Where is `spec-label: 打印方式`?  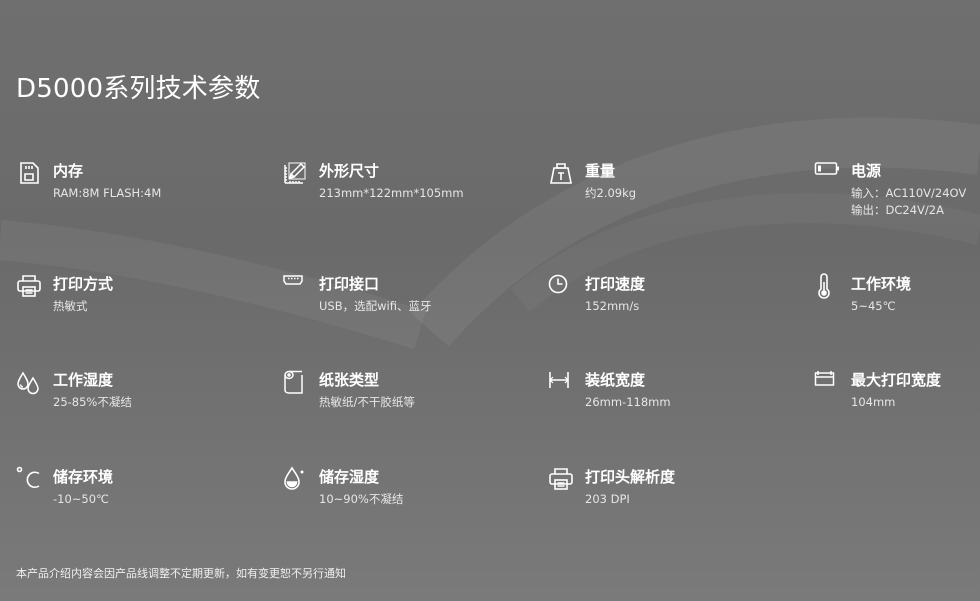 spec-label: 打印方式 is located at coordinates (83, 284).